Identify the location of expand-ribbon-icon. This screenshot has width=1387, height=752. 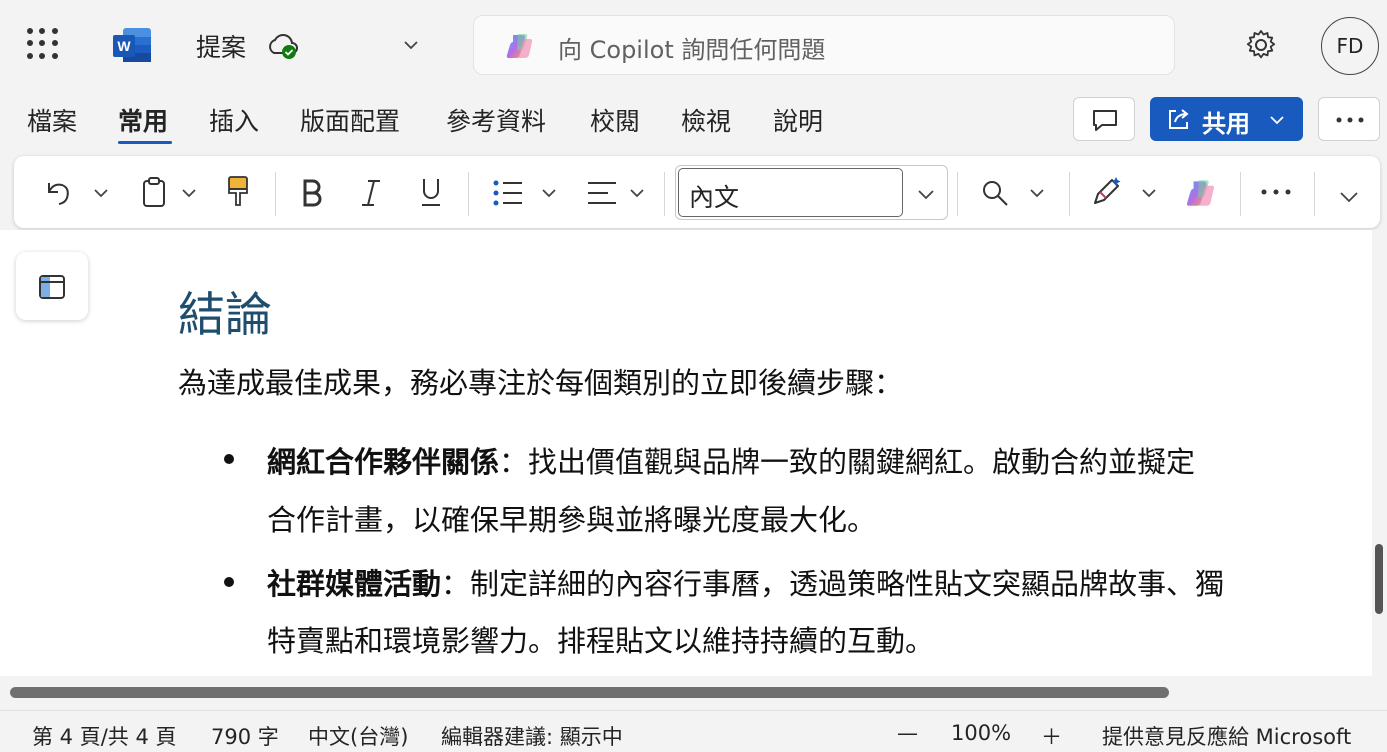
(1349, 197).